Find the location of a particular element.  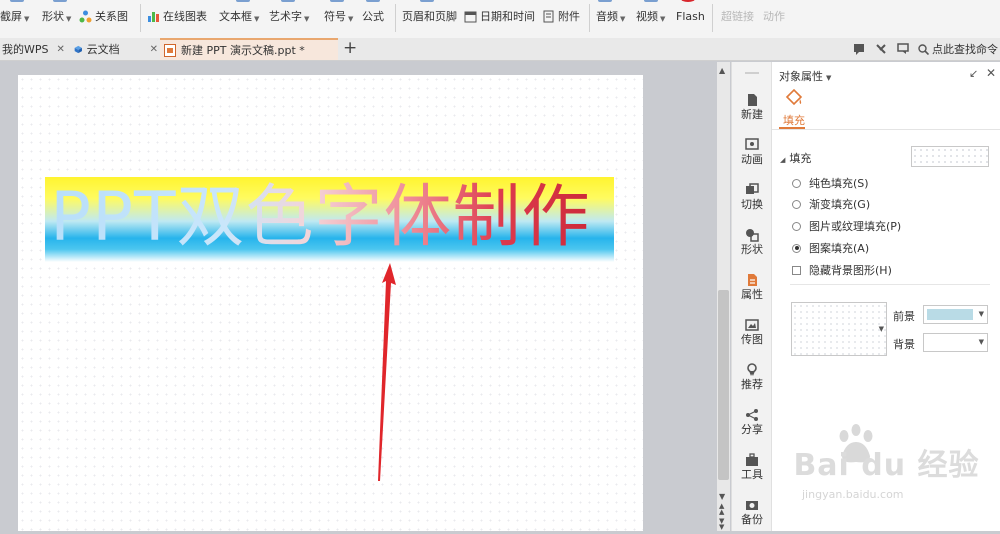

option-label: 渐变填充(G) is located at coordinates (840, 204).